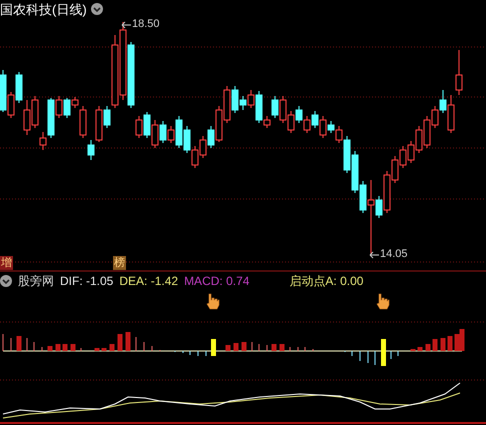  What do you see at coordinates (217, 281) in the screenshot?
I see `indicator-value: MACD: 0.74` at bounding box center [217, 281].